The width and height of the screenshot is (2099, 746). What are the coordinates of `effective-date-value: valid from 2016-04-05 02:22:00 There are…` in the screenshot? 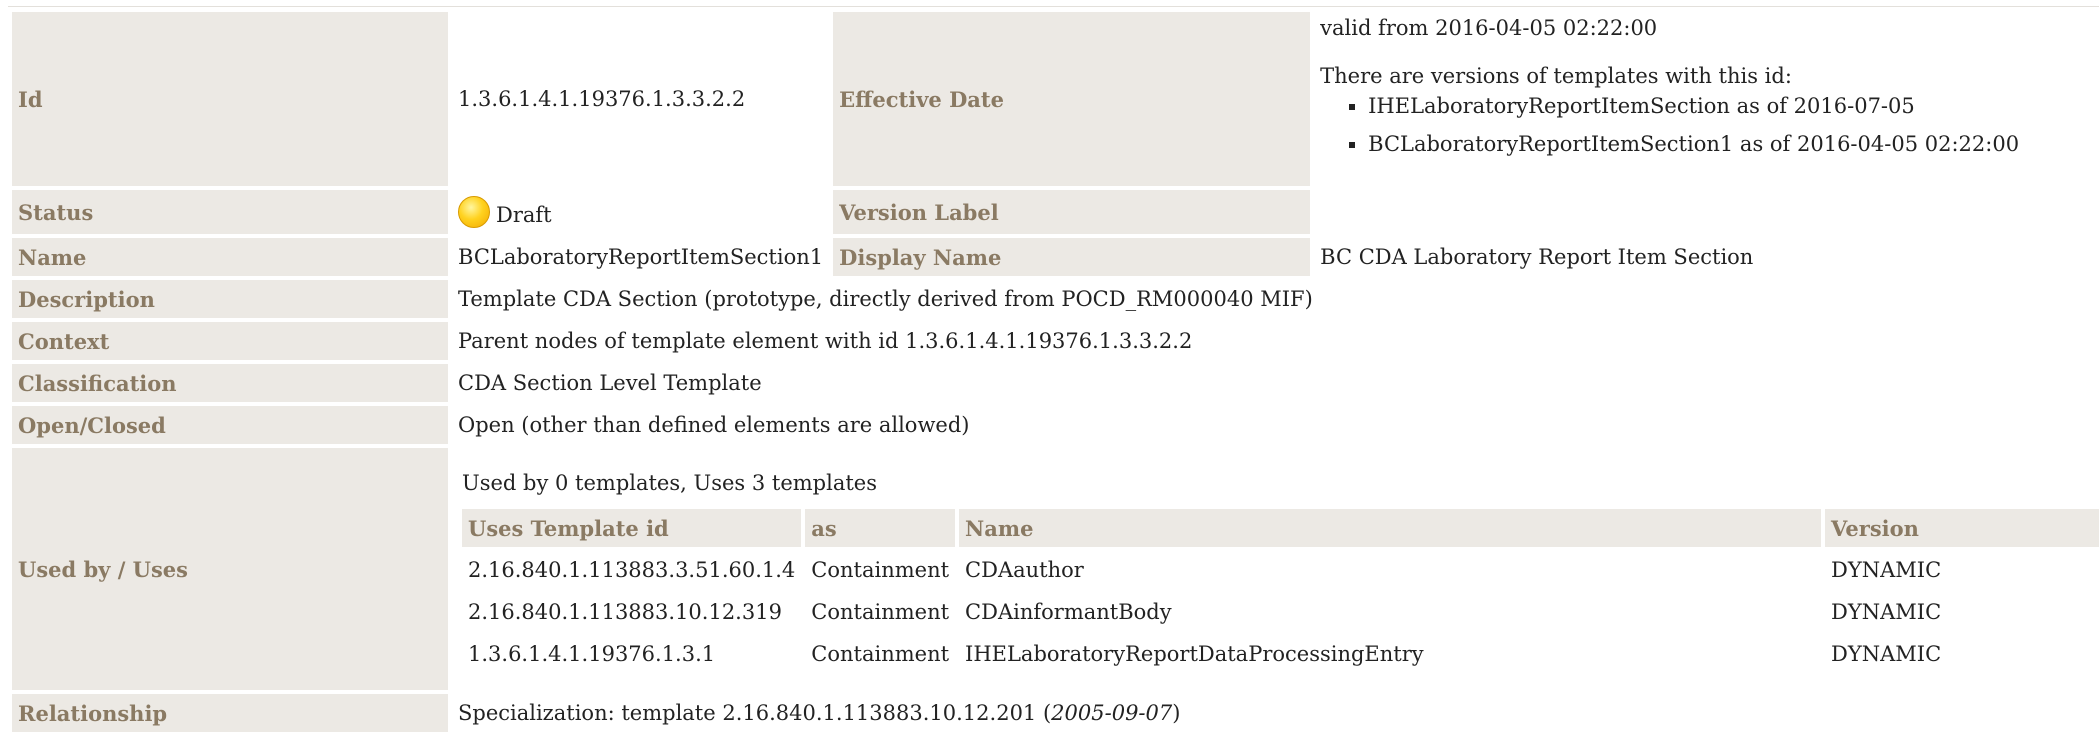 It's located at (1706, 99).